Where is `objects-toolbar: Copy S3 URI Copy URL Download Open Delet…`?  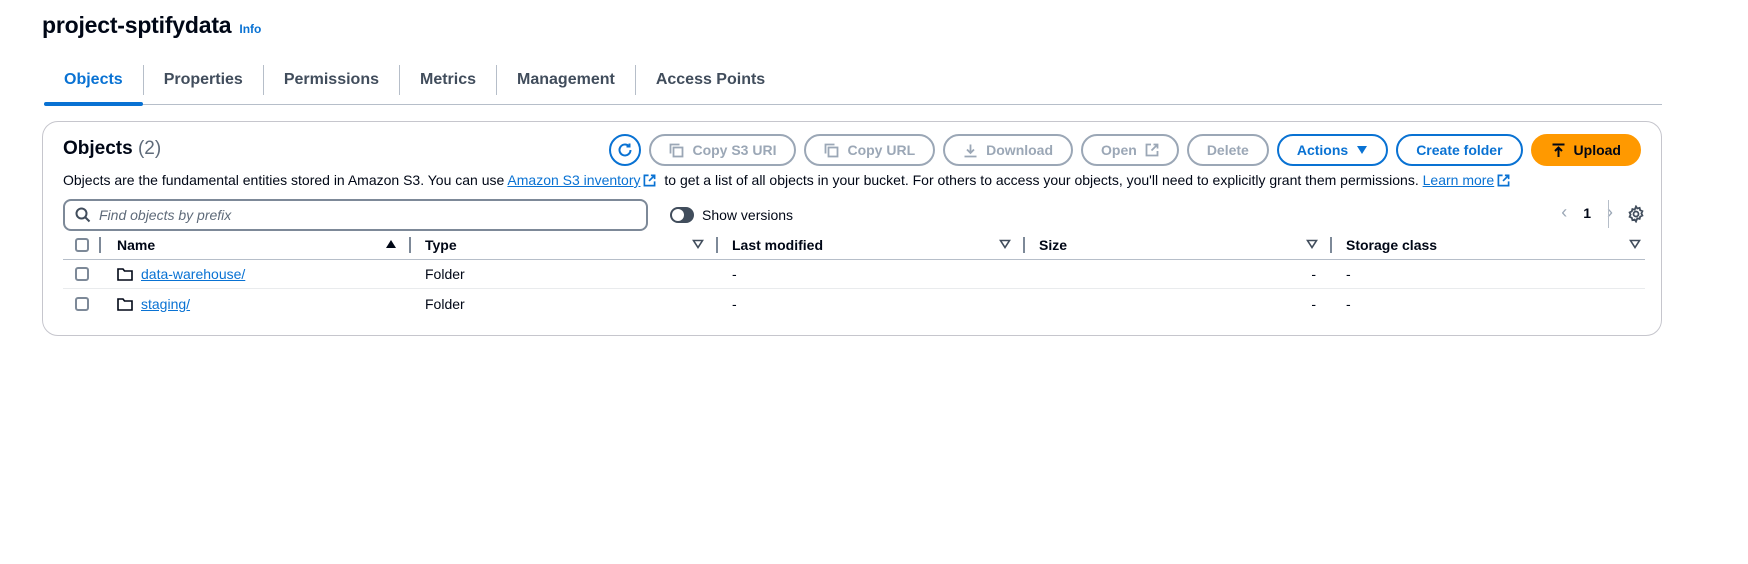
objects-toolbar: Copy S3 URI Copy URL Download Open Delet… is located at coordinates (1125, 150).